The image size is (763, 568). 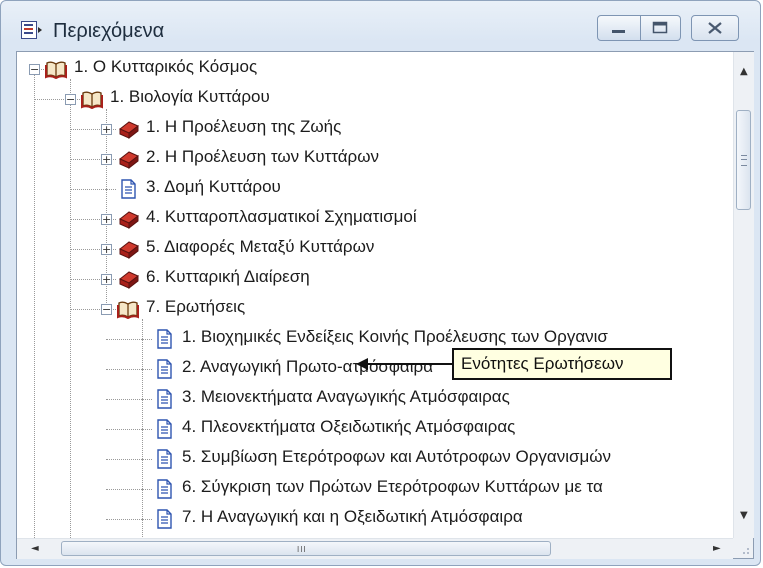 I want to click on tree-node: +1. Η Προέλευση της Ζωής, so click(x=375, y=129).